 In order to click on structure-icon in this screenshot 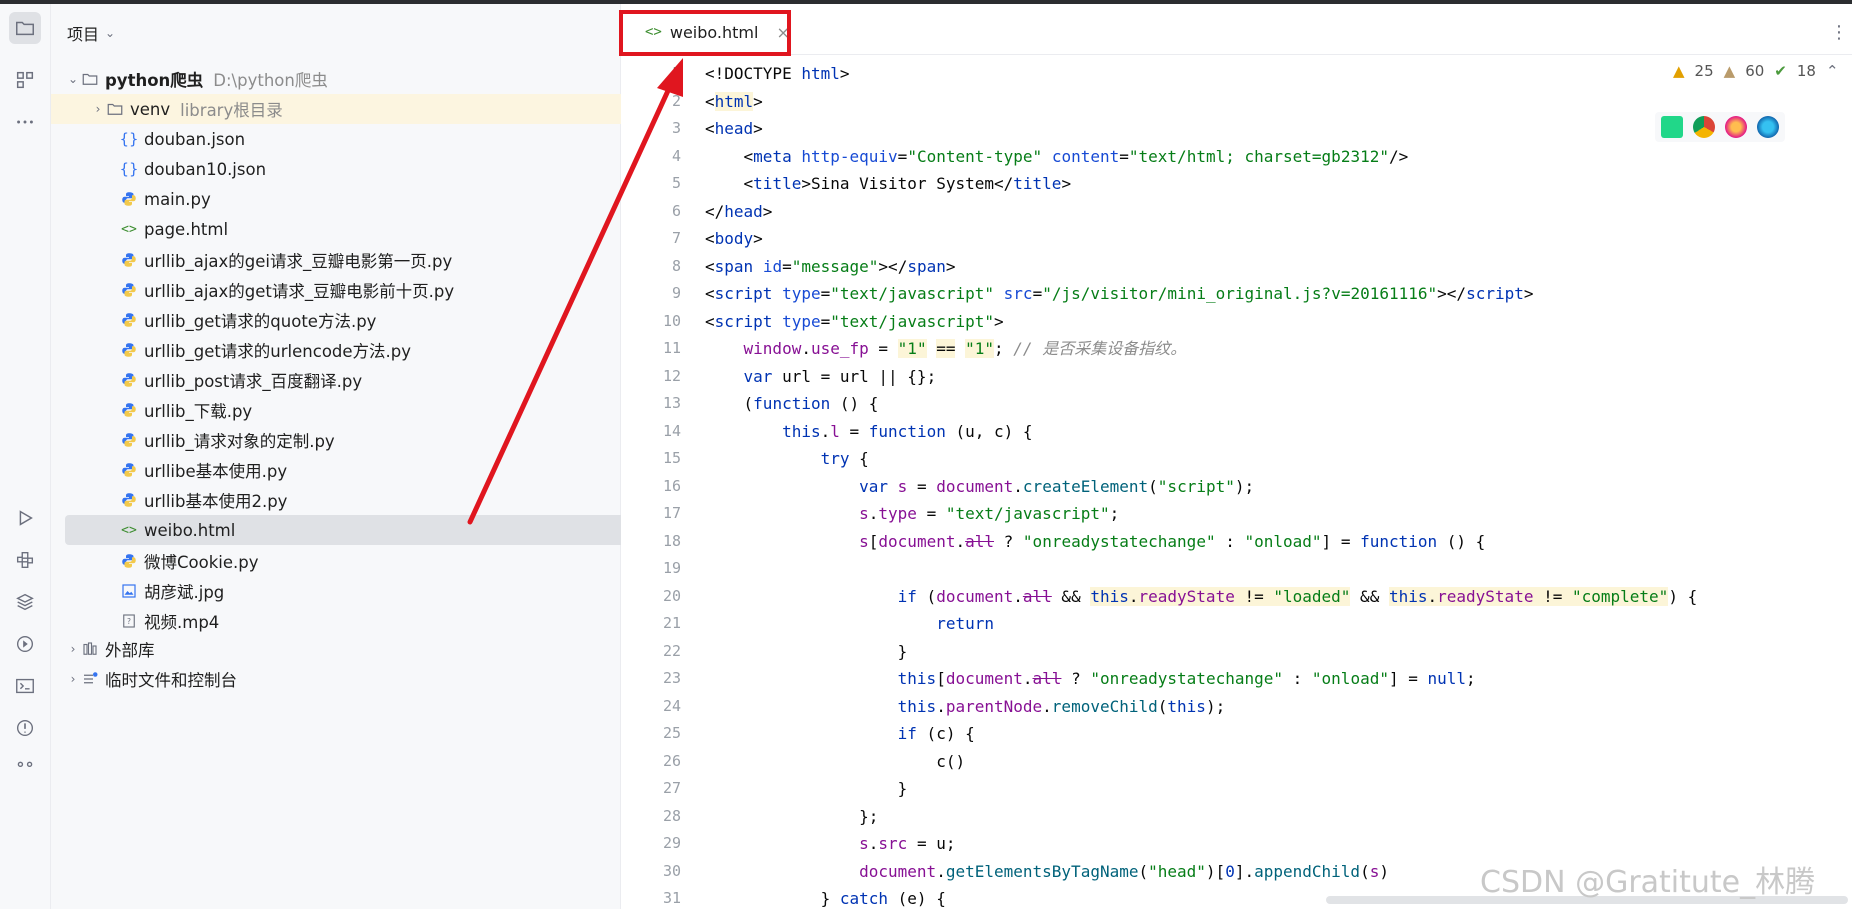, I will do `click(25, 80)`.